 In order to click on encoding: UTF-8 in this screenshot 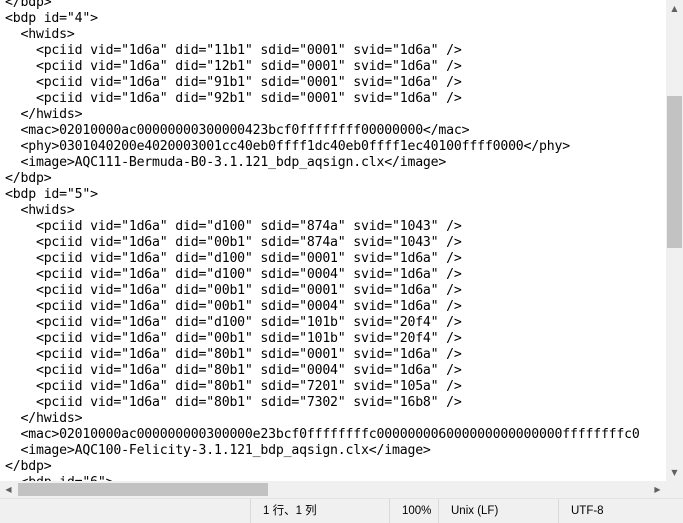, I will do `click(620, 511)`.